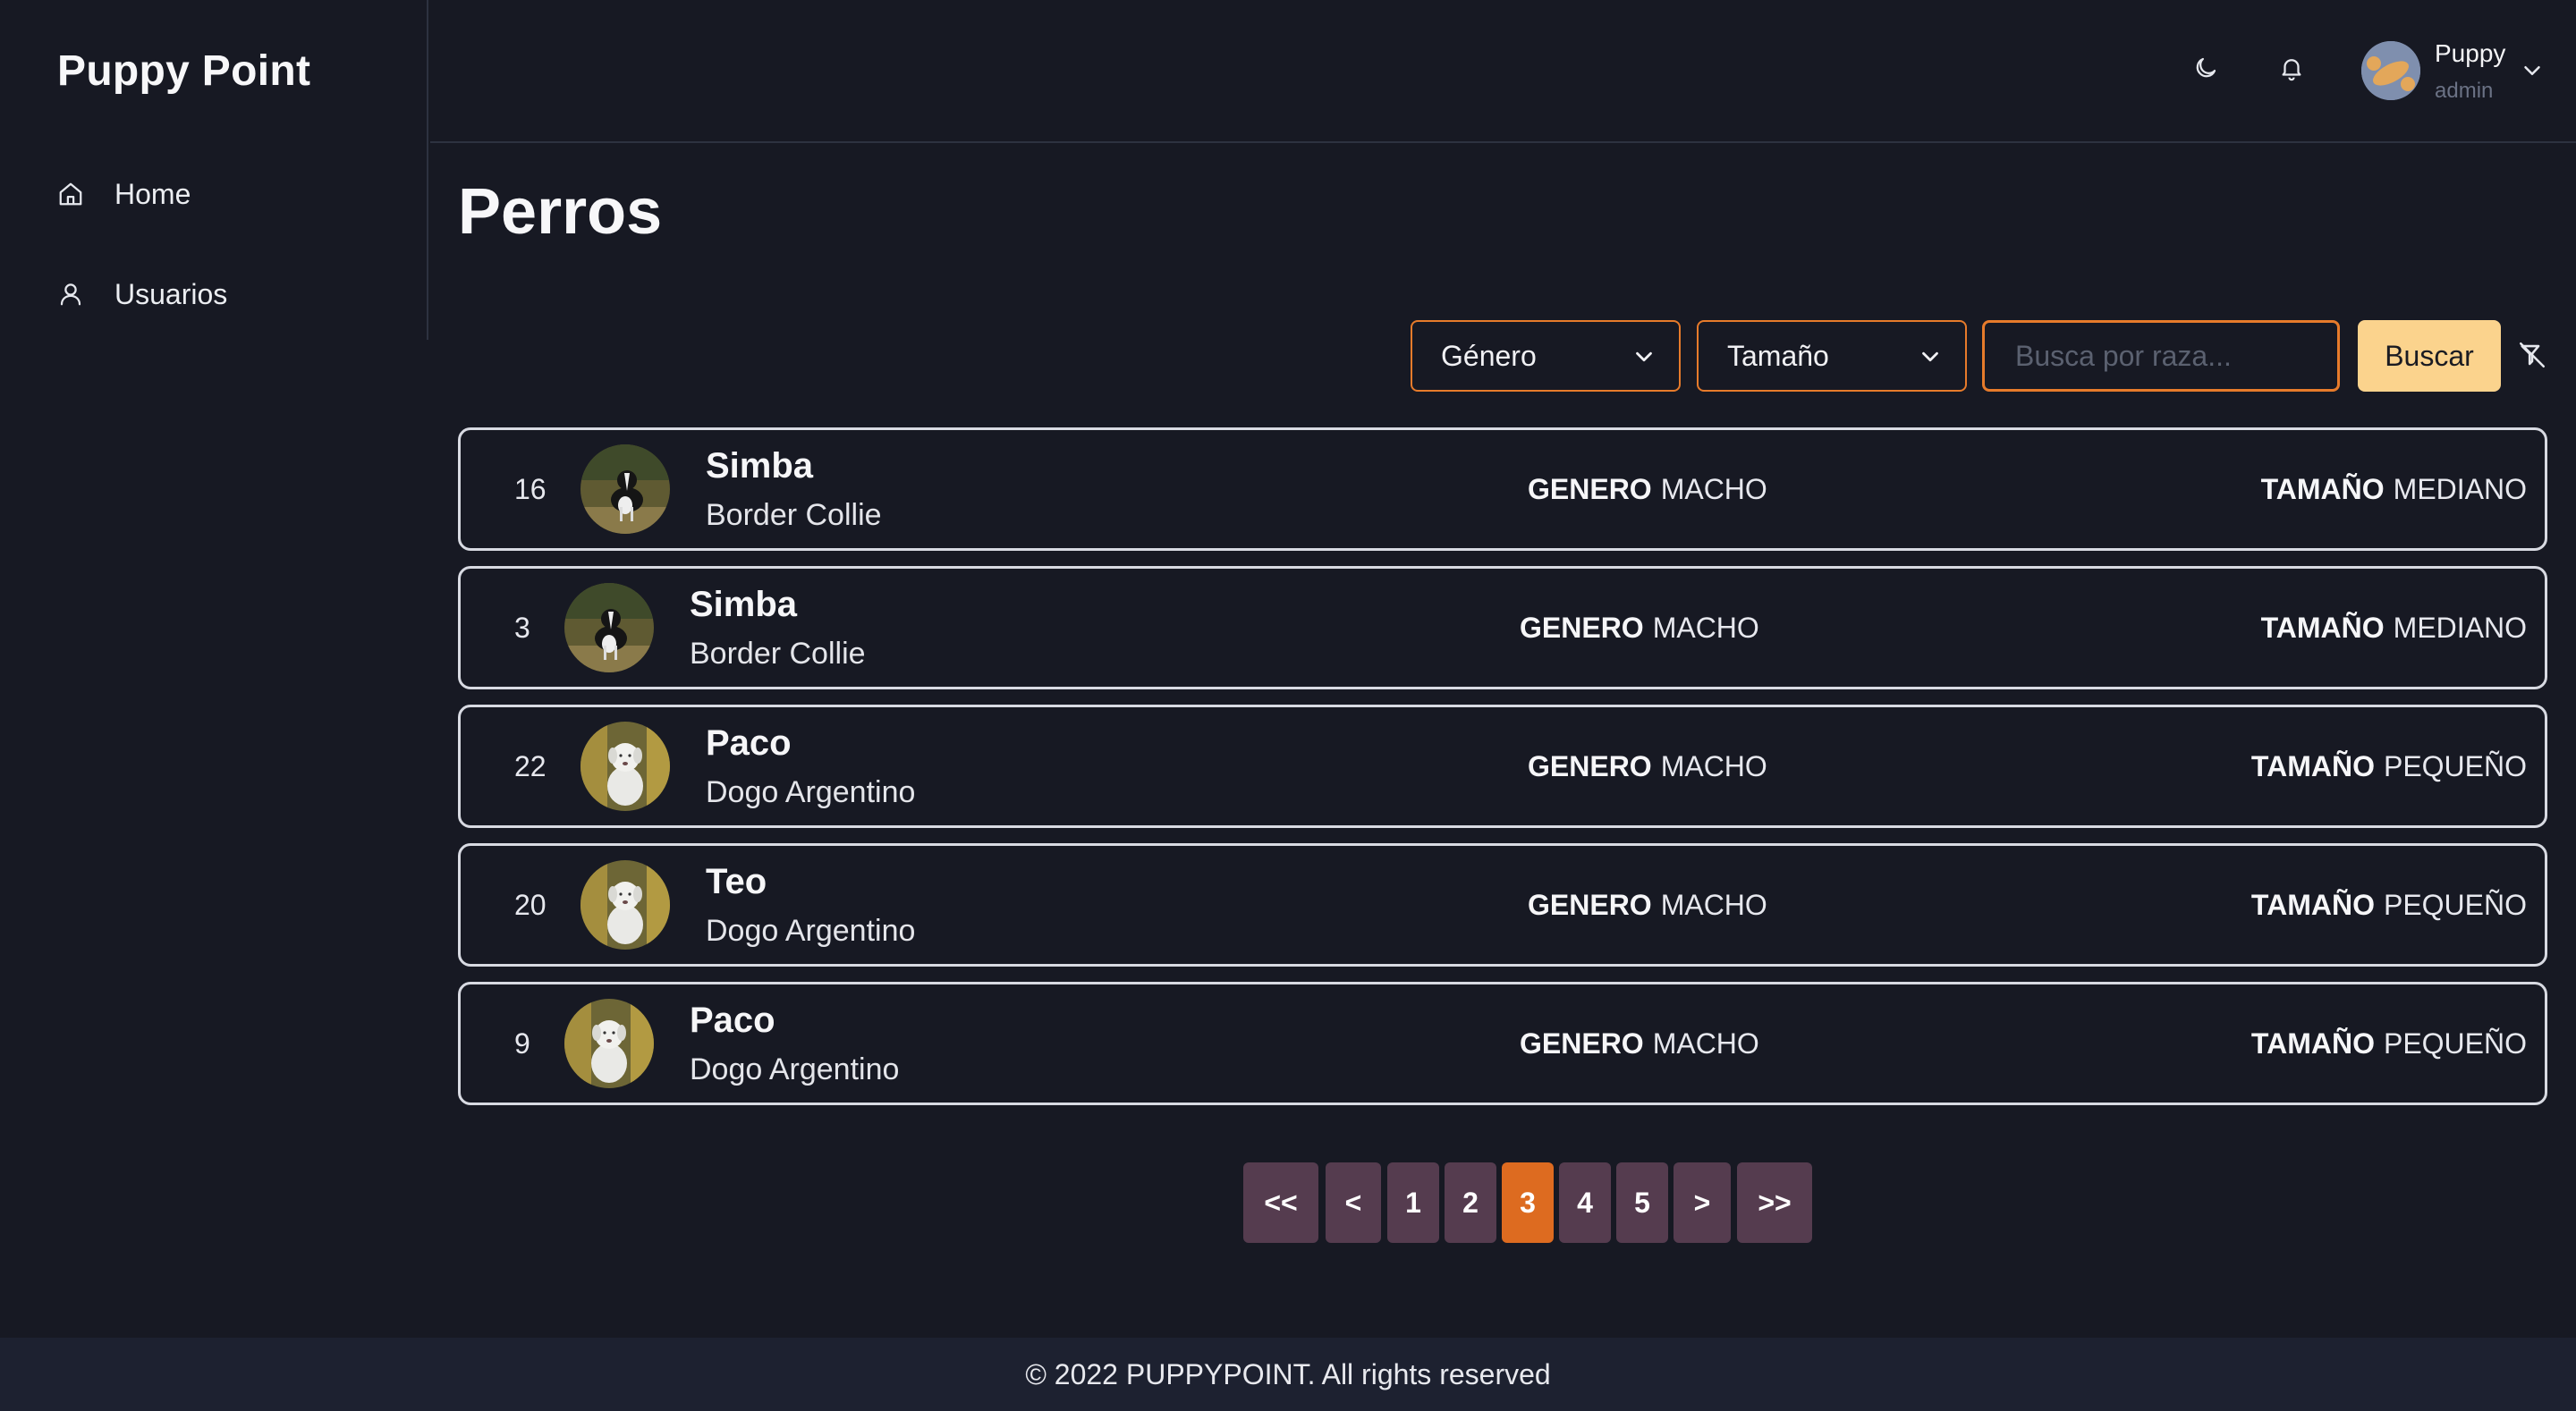 This screenshot has height=1411, width=2576. I want to click on sidebar-item-label: Home, so click(152, 194).